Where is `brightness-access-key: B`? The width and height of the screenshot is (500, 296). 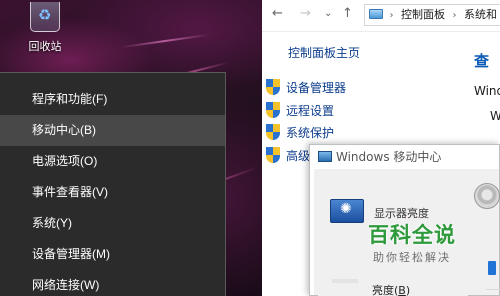 brightness-access-key: B is located at coordinates (402, 290).